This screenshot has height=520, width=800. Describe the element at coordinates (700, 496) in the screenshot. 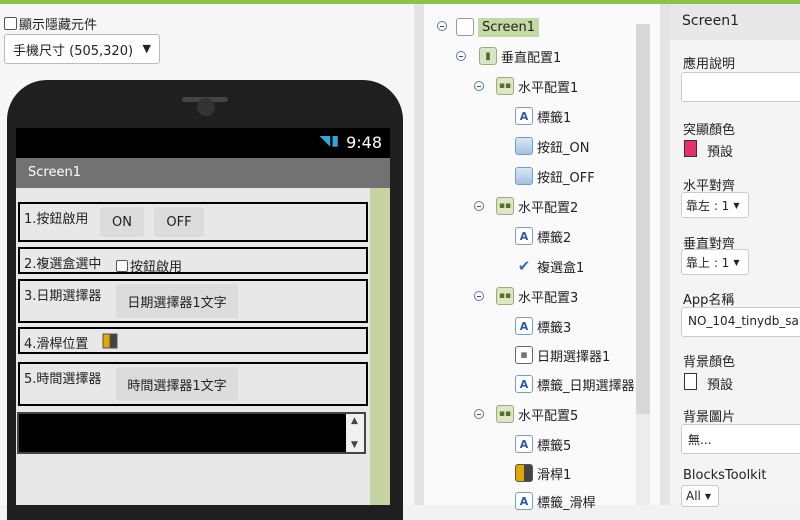

I see `blocks-toolkit-dropdown: All ▼` at that location.